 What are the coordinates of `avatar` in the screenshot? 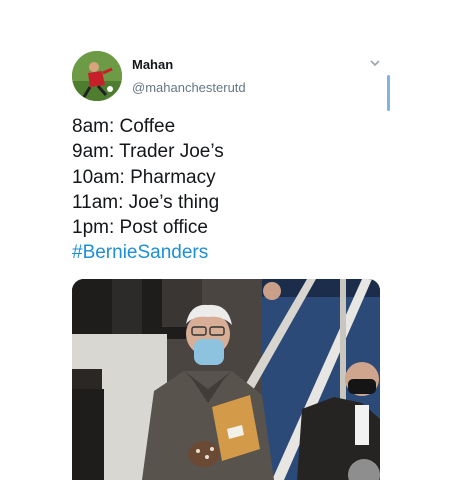 It's located at (97, 76).